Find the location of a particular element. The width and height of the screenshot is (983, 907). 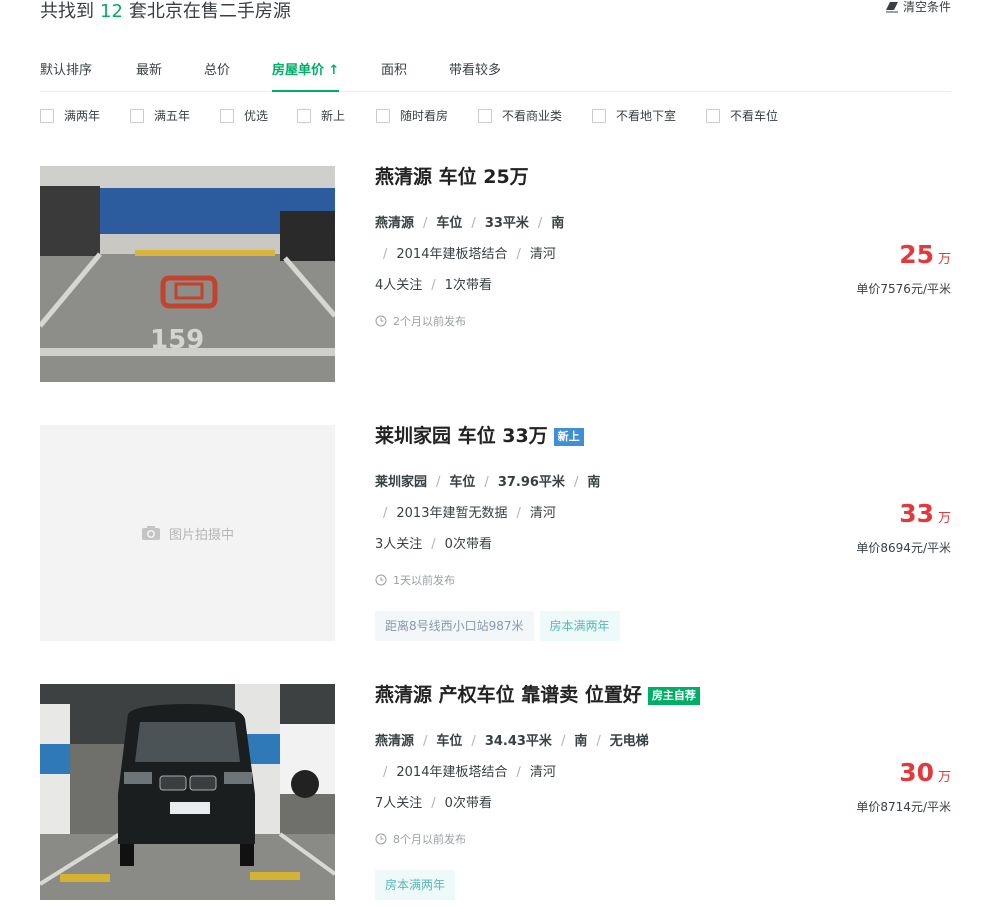

listing-info-main: 燕清源 / 车位/33平米 / 南 is located at coordinates (470, 223).